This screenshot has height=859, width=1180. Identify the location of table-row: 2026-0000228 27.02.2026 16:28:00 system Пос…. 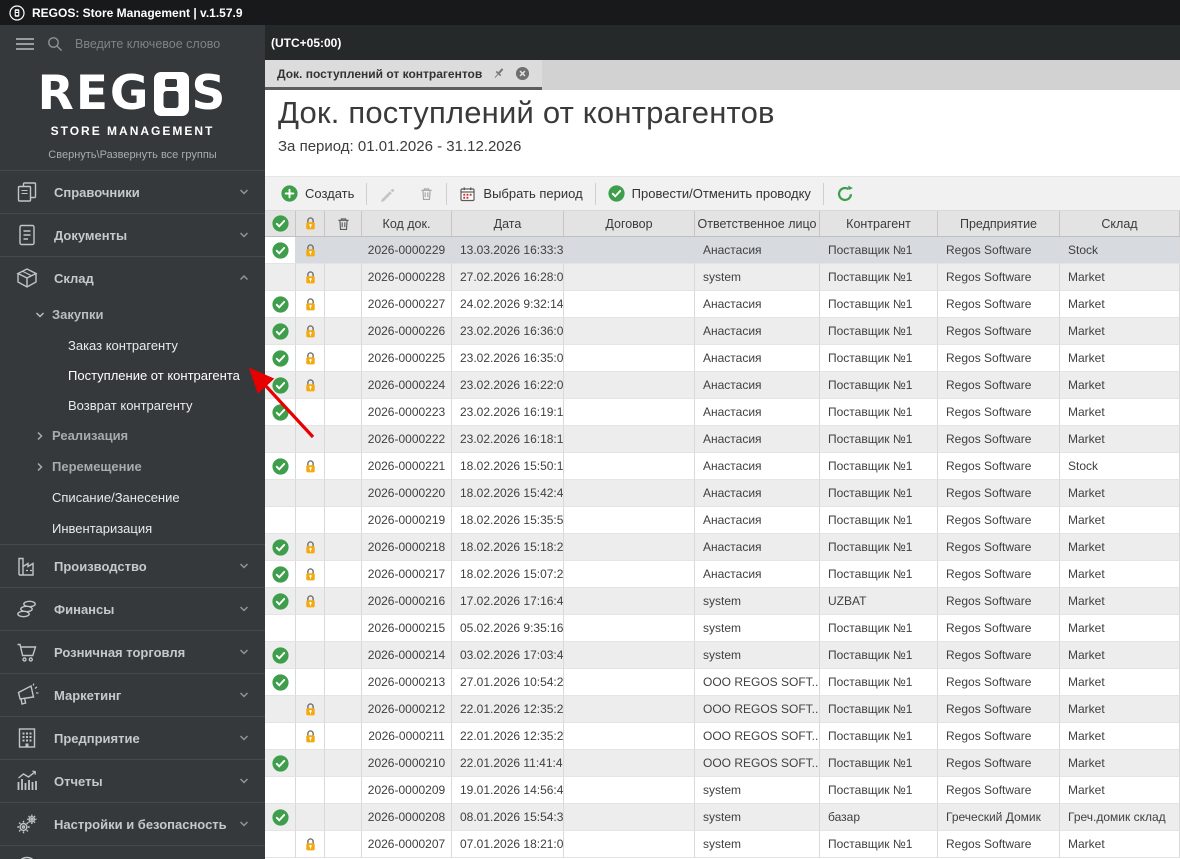
(722, 277).